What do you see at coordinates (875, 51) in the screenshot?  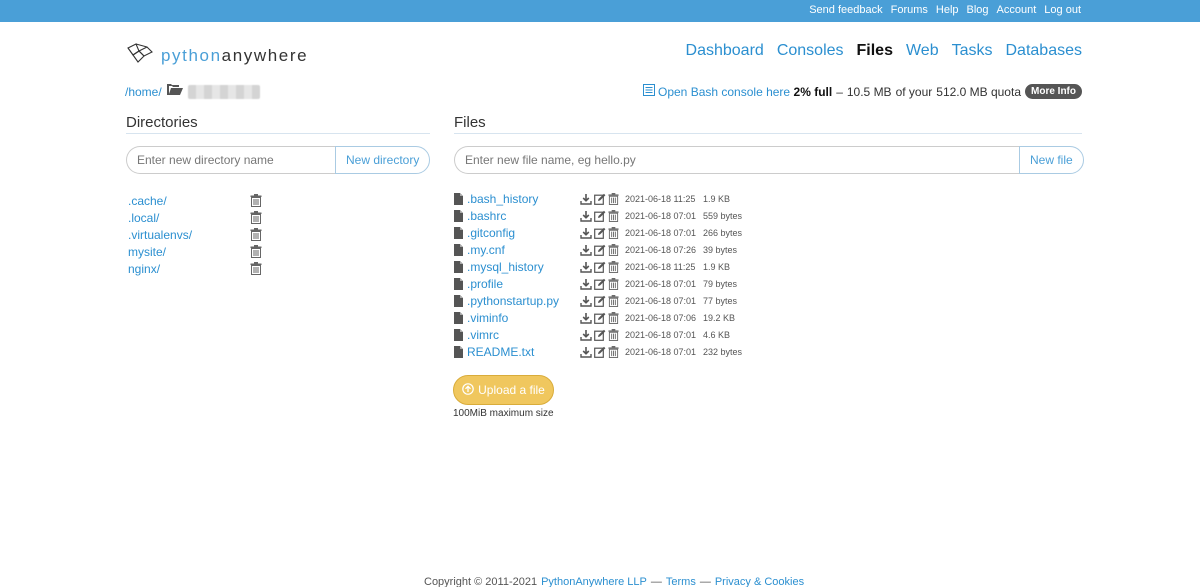 I see `nav-files: Files` at bounding box center [875, 51].